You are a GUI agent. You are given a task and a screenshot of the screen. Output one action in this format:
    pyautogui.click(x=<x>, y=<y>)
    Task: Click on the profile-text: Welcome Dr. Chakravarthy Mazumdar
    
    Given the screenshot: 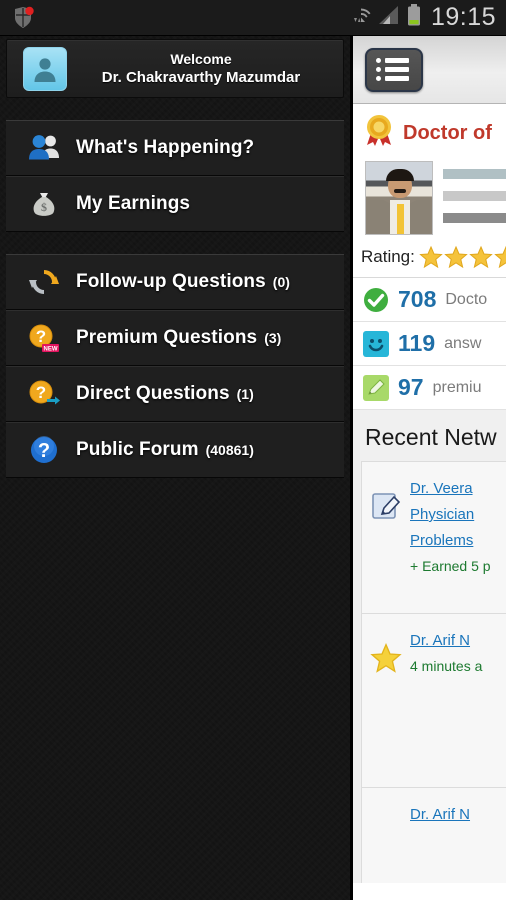 What is the action you would take?
    pyautogui.click(x=205, y=69)
    